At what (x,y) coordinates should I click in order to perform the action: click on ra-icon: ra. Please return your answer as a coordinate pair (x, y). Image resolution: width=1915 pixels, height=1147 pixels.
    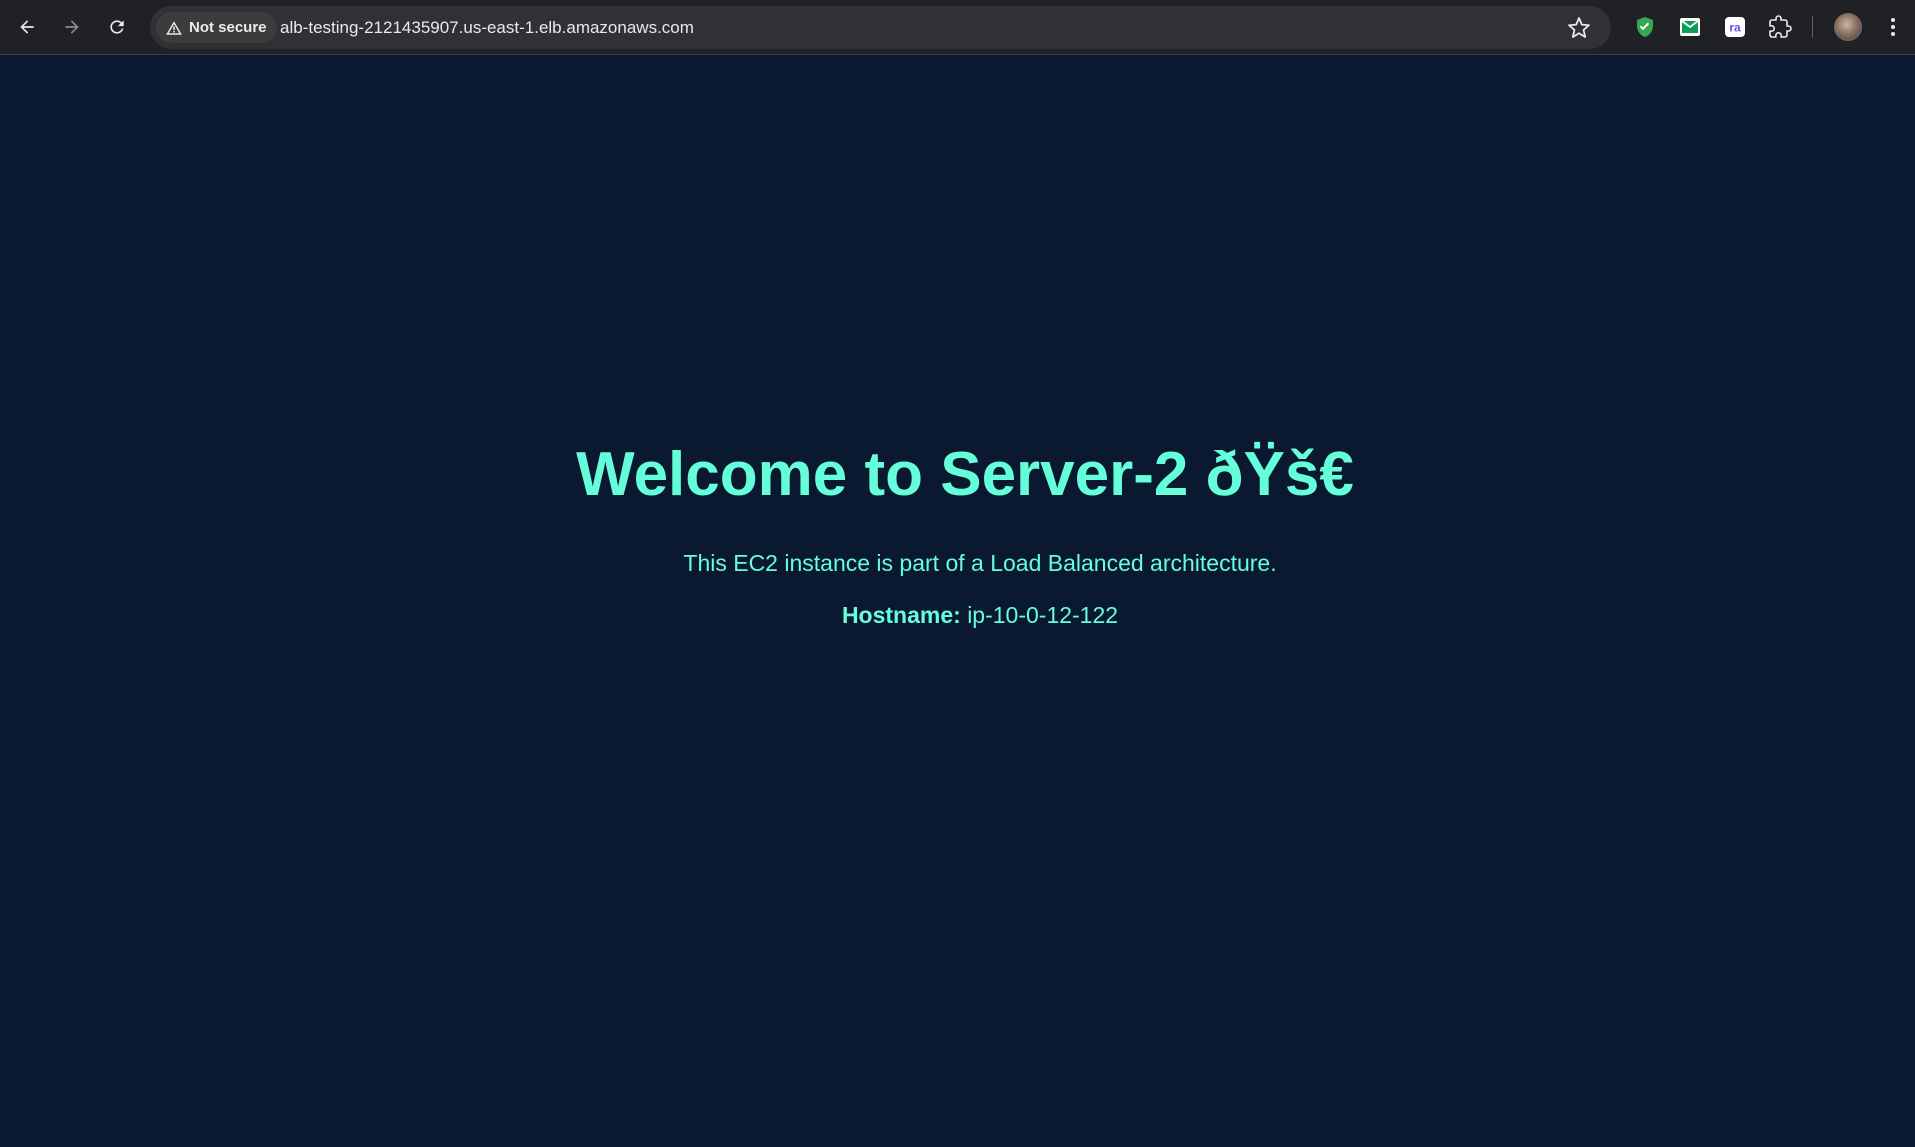
    Looking at the image, I should click on (1735, 27).